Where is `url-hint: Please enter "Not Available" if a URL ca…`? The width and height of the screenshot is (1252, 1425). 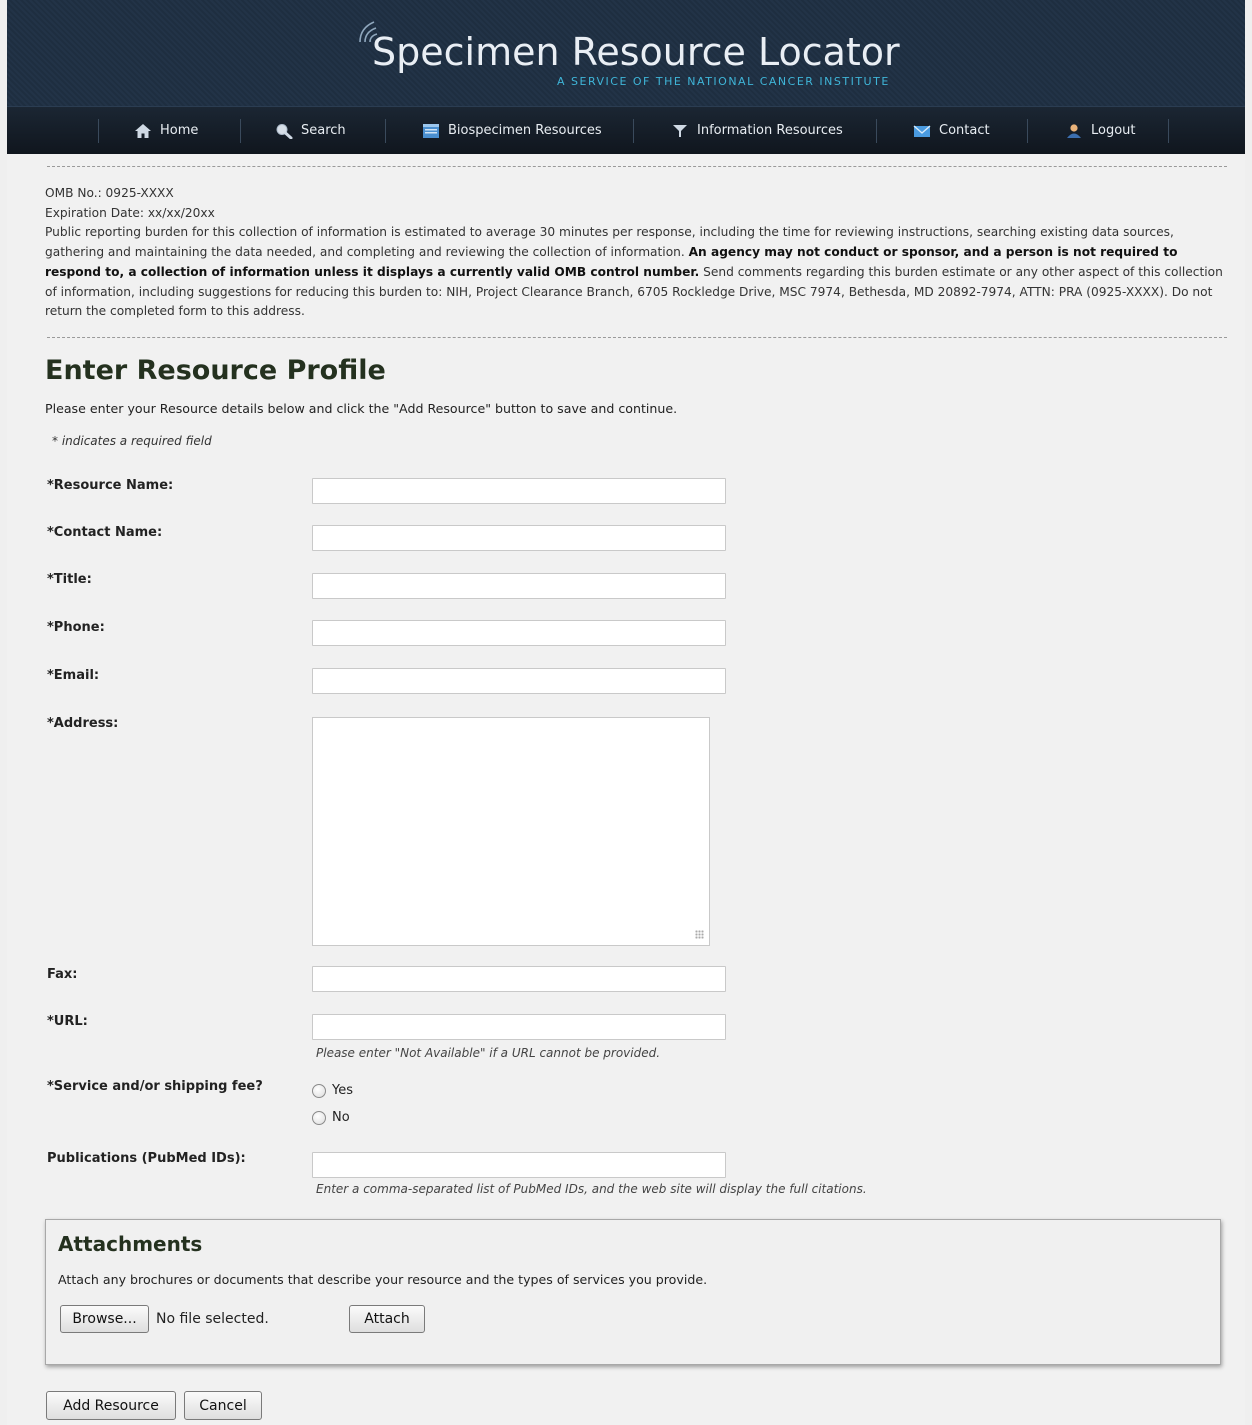 url-hint: Please enter "Not Available" if a URL ca… is located at coordinates (488, 1053).